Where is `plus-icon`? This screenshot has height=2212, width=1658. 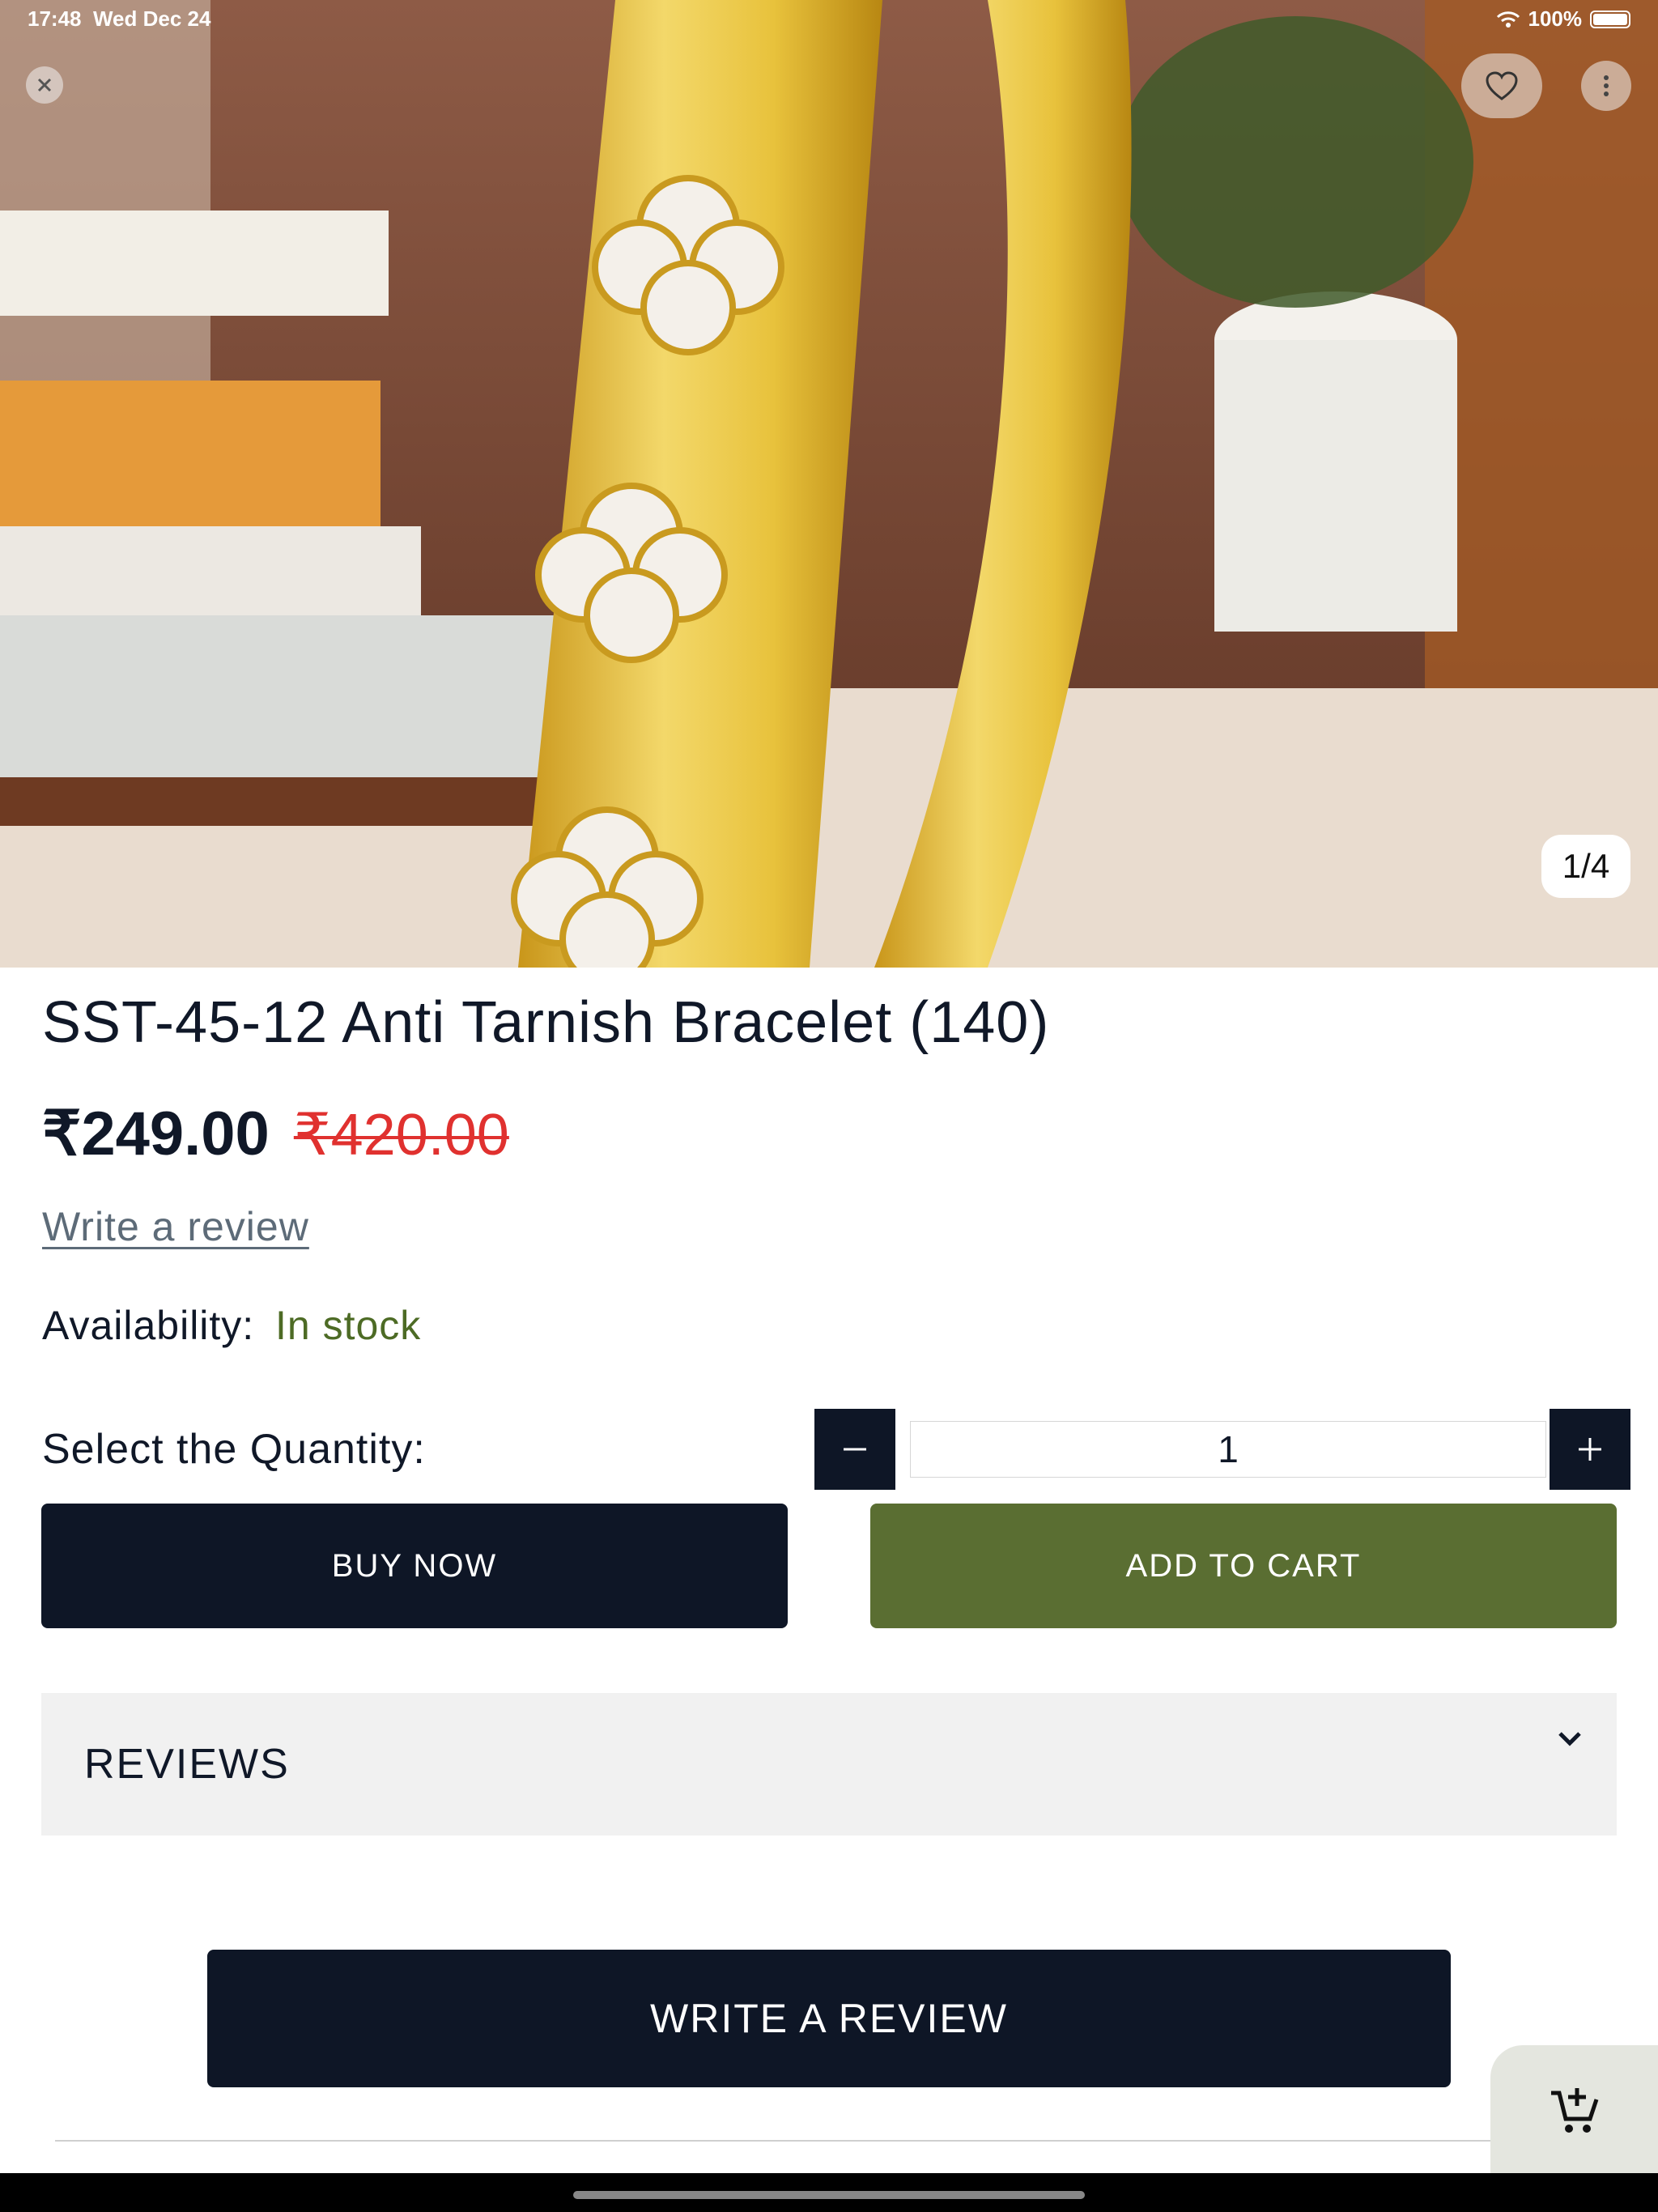
plus-icon is located at coordinates (1590, 1449).